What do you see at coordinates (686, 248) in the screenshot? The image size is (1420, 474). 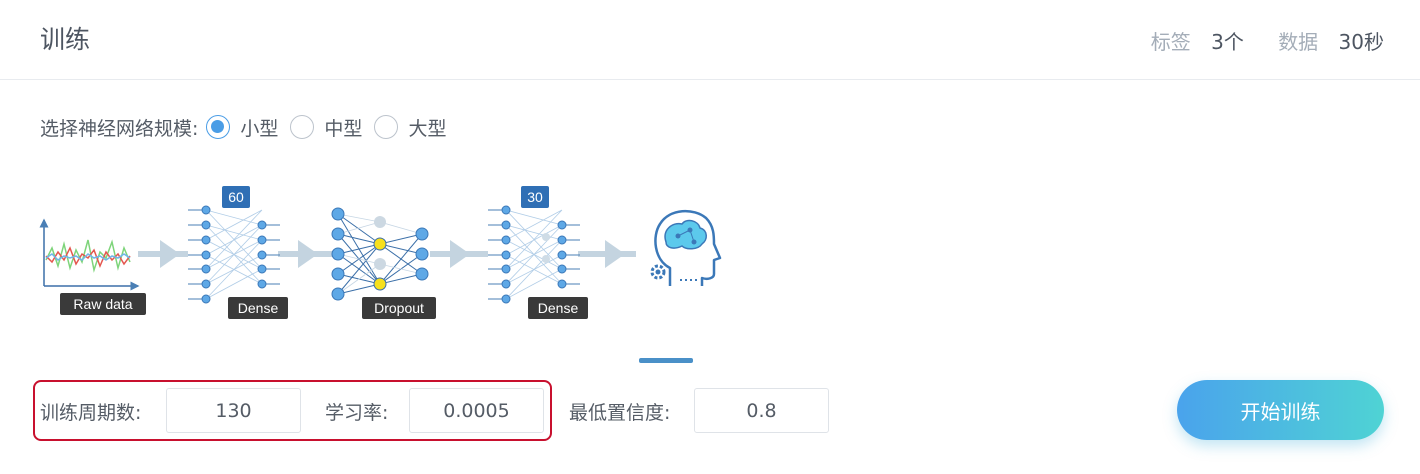 I see `brain-head-icon` at bounding box center [686, 248].